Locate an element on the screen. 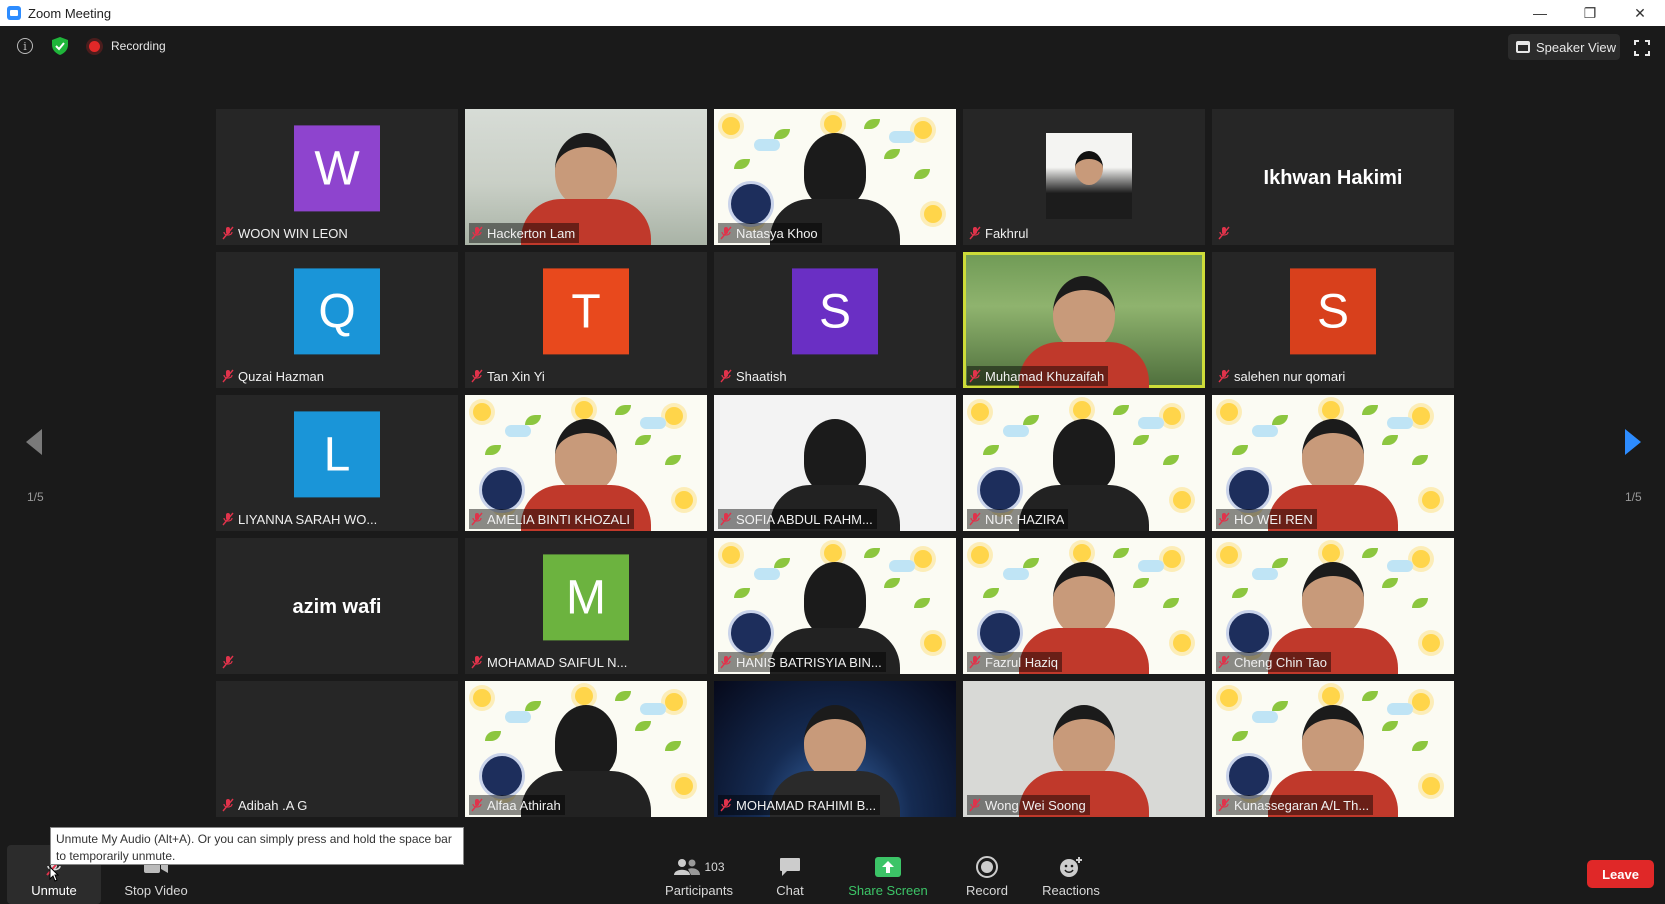 This screenshot has width=1665, height=904. participant-tile: Q Quzai Hazman is located at coordinates (337, 320).